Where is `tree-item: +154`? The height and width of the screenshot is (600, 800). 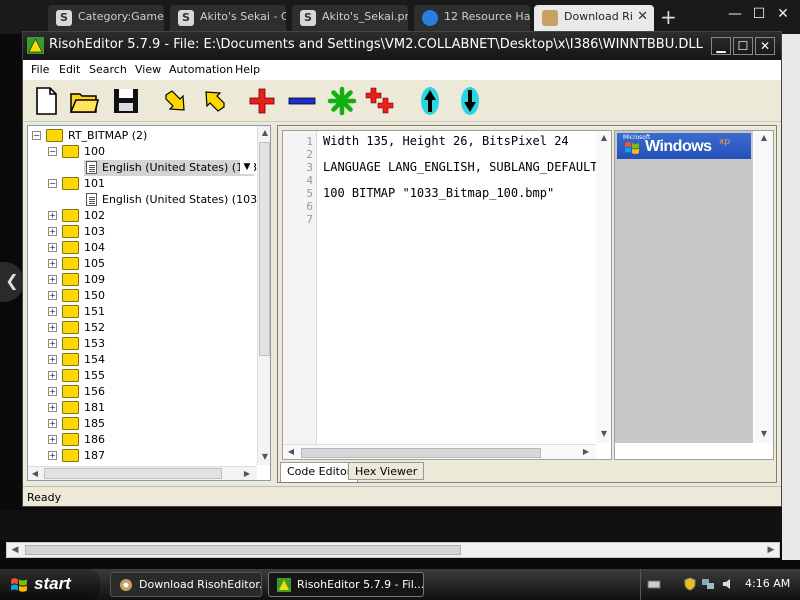 tree-item: +154 is located at coordinates (142, 360).